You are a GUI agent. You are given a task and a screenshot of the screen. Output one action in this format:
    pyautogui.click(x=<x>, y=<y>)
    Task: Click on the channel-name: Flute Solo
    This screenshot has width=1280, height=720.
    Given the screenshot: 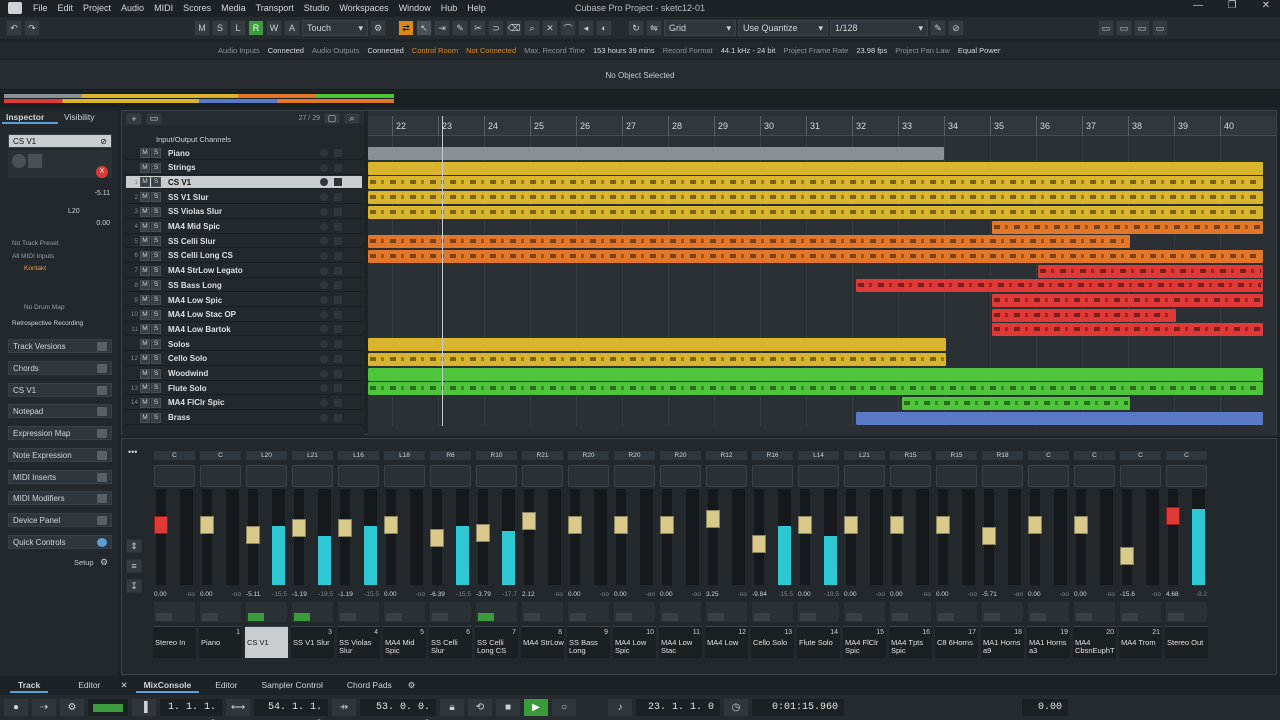 What is the action you would take?
    pyautogui.click(x=820, y=643)
    